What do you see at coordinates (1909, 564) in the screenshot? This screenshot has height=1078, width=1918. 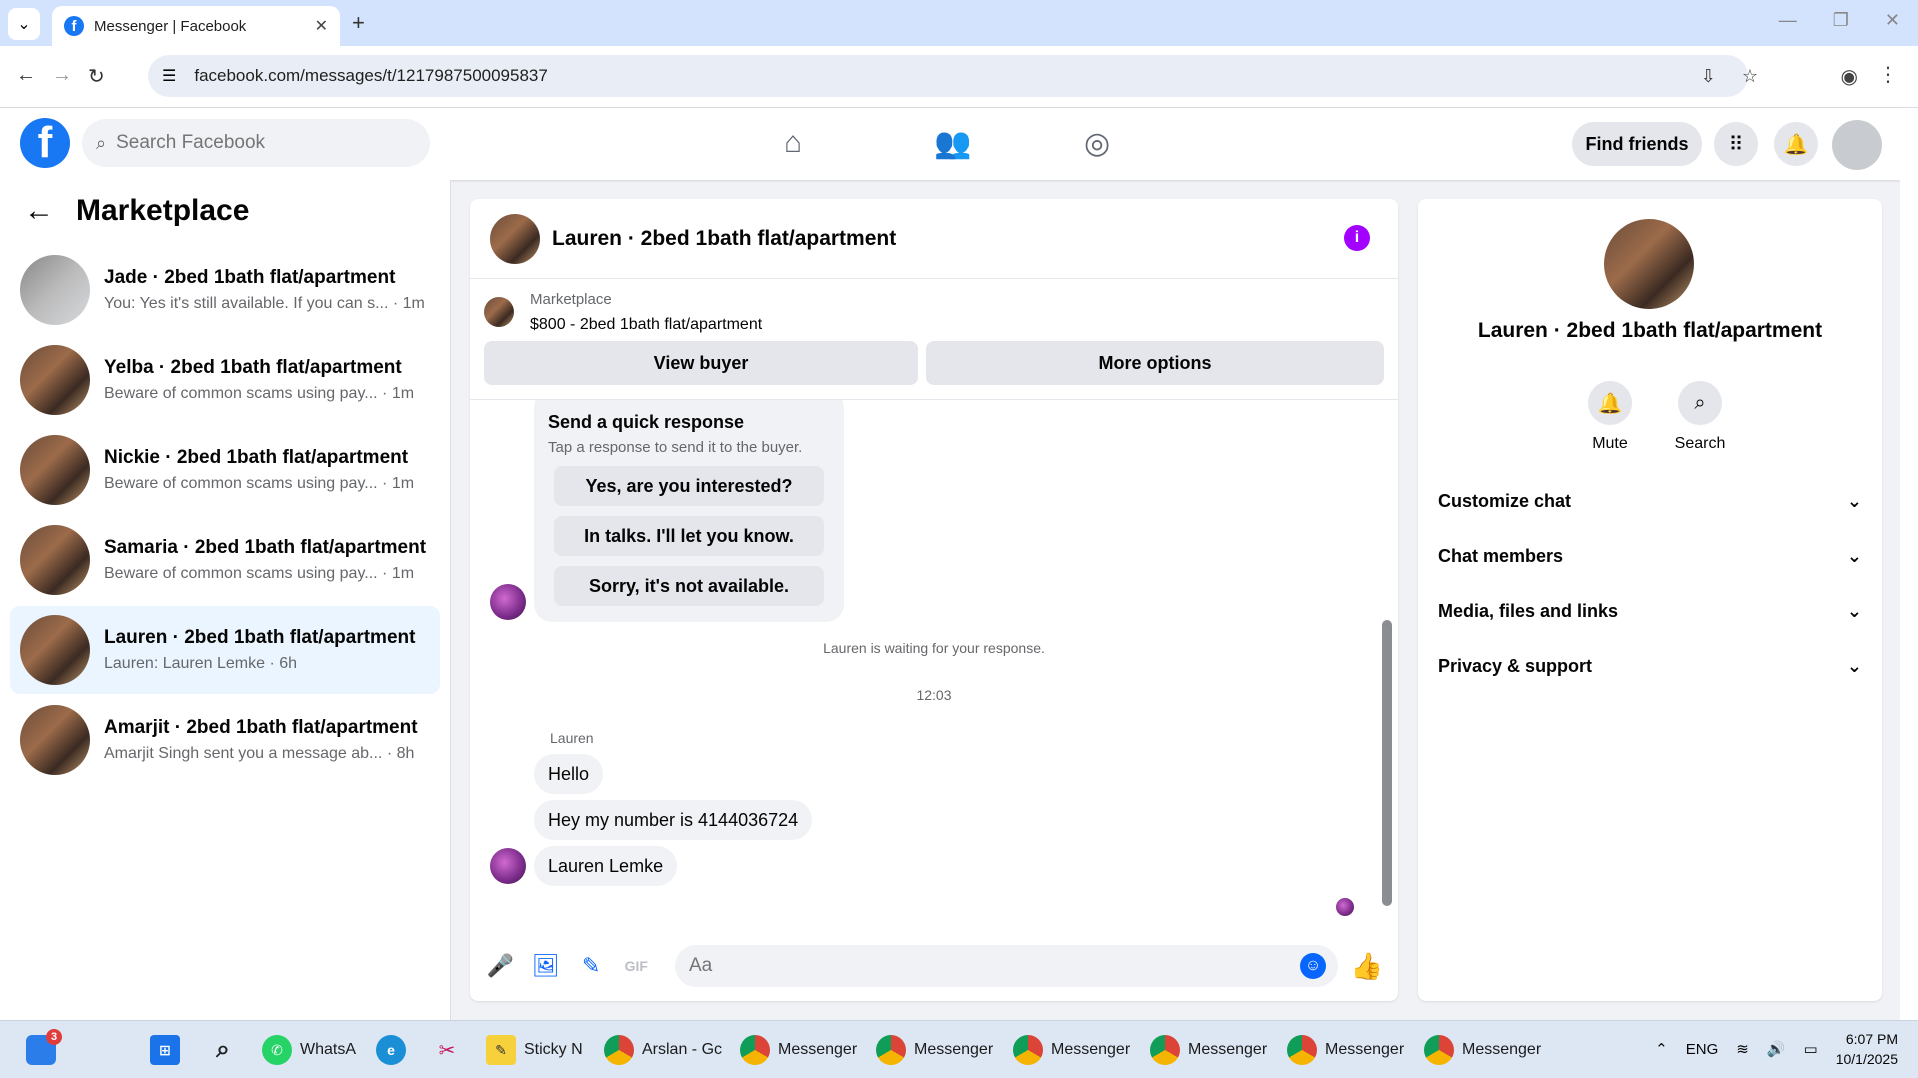 I see `page-scrollbar` at bounding box center [1909, 564].